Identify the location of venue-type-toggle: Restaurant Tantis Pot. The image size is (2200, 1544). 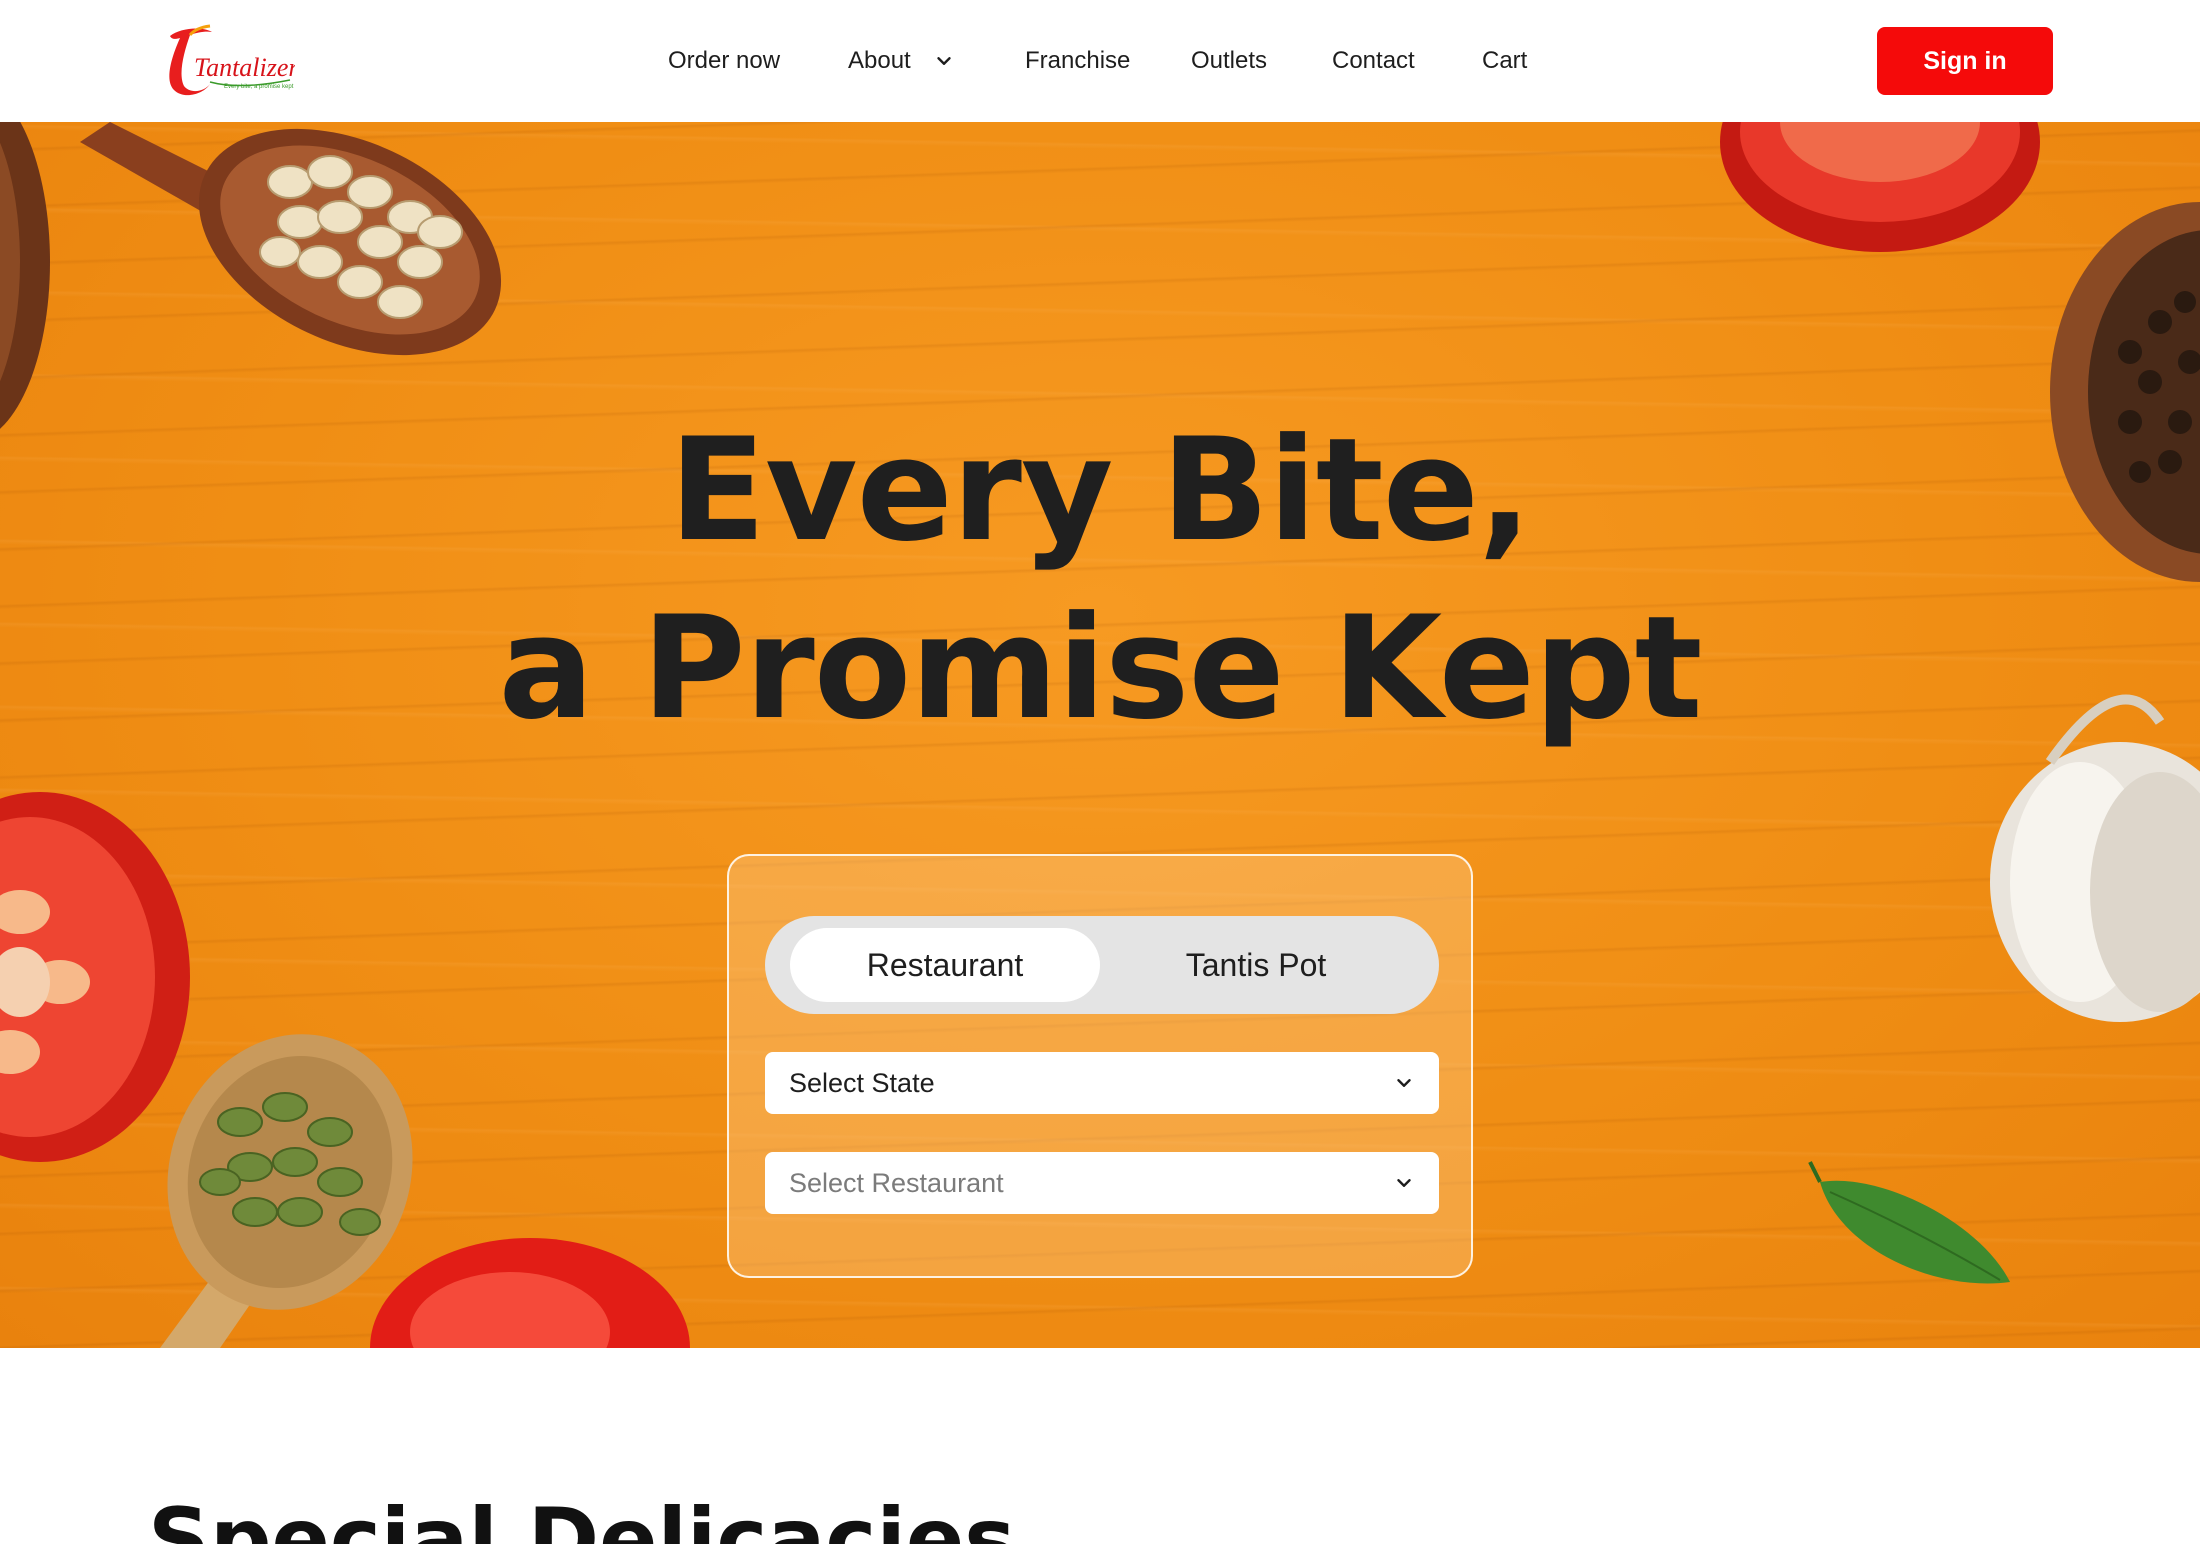
(1102, 965).